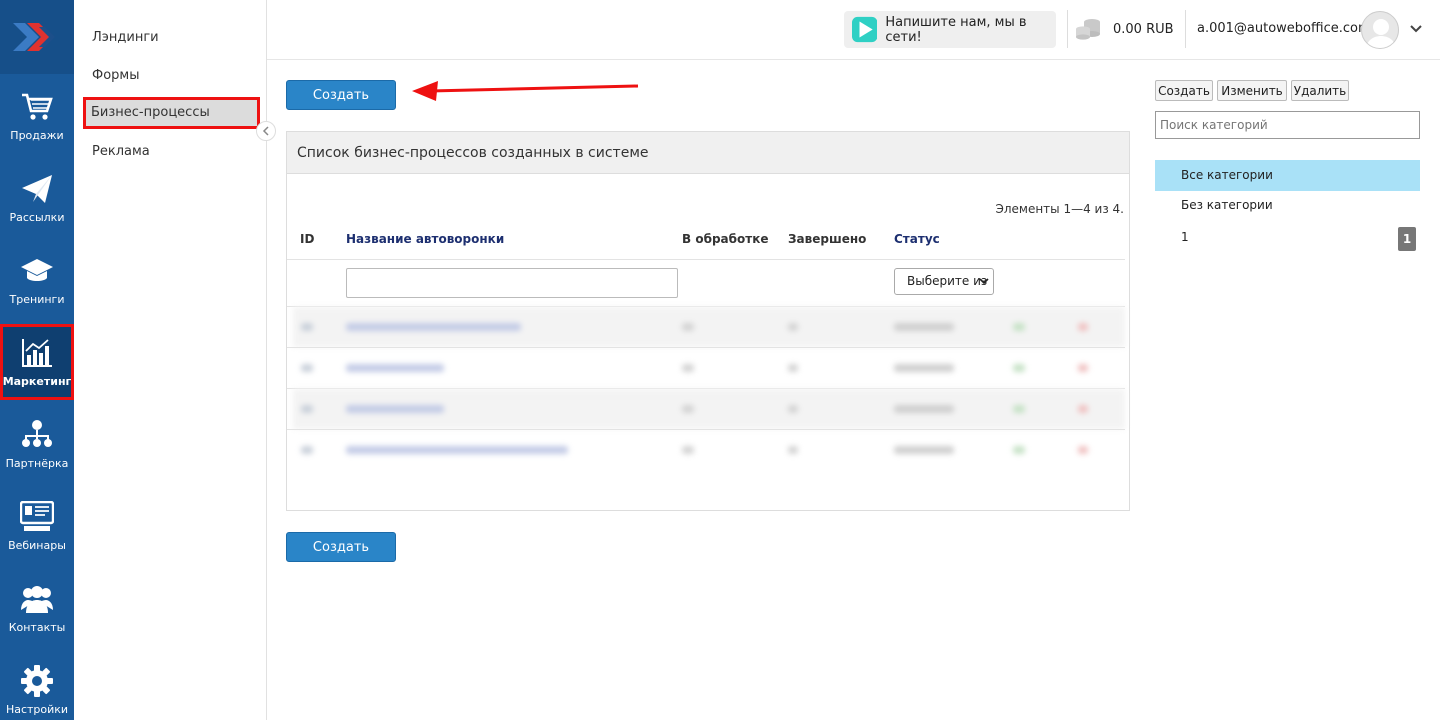  Describe the element at coordinates (425, 239) in the screenshot. I see `column-name: Название автоворонки` at that location.